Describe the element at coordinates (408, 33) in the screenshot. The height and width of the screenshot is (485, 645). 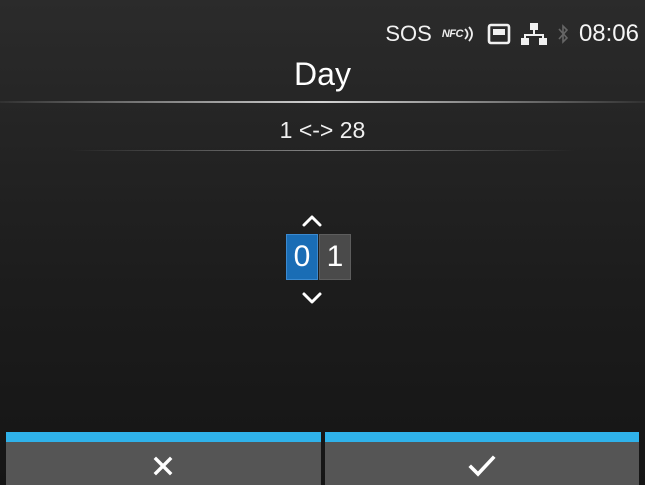
I see `sos-indicator: SOS` at that location.